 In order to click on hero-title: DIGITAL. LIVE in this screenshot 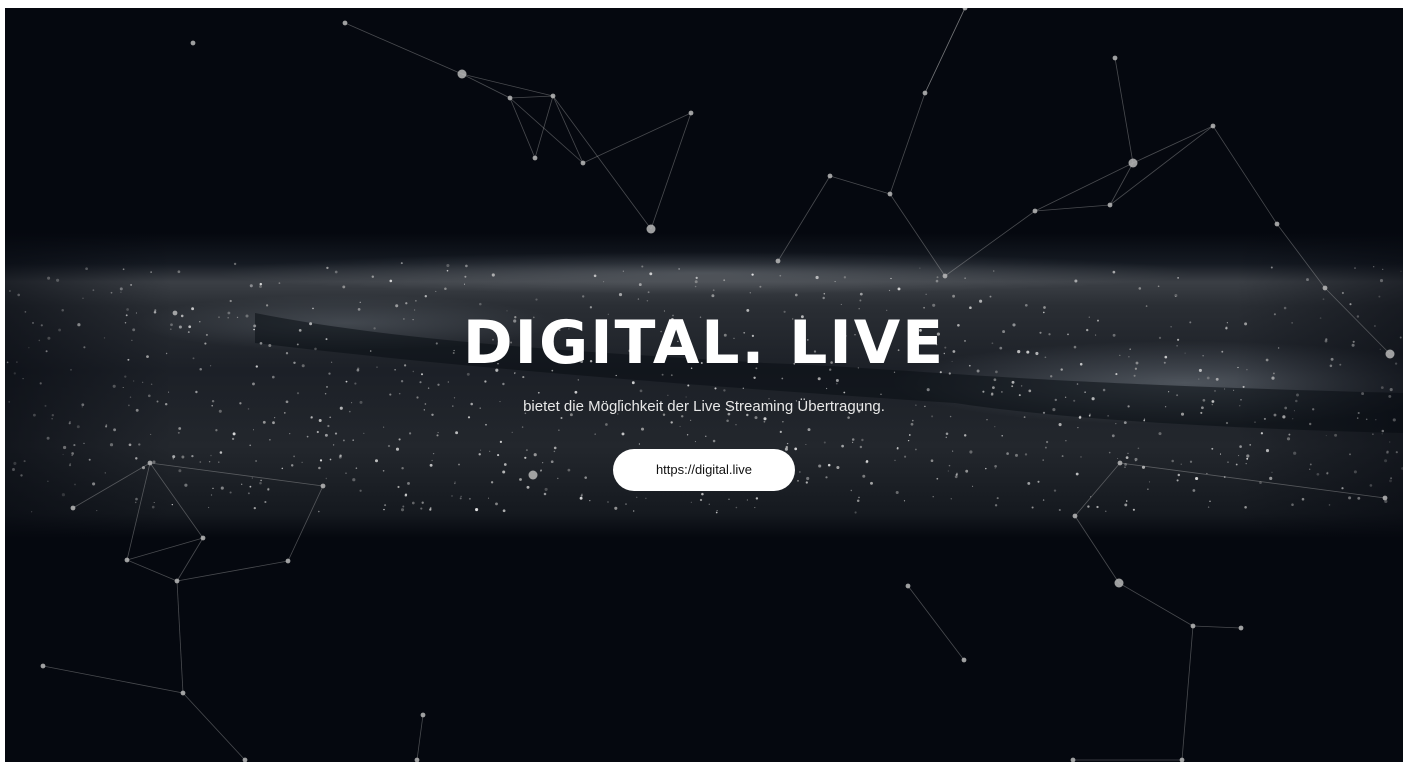, I will do `click(704, 343)`.